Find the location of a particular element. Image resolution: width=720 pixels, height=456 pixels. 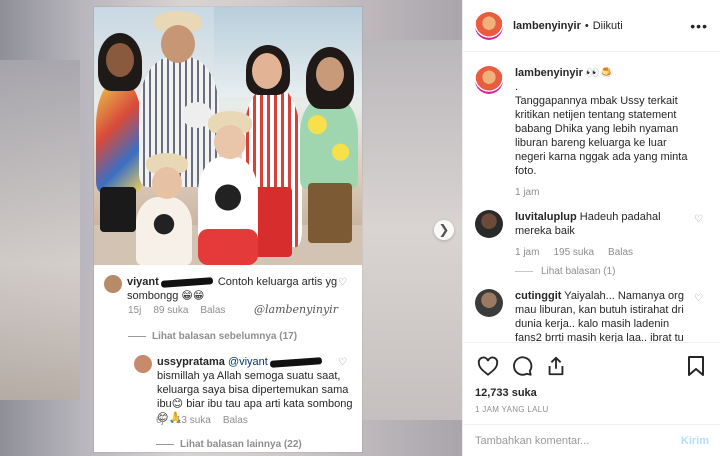

background-blur-left is located at coordinates (40, 230).